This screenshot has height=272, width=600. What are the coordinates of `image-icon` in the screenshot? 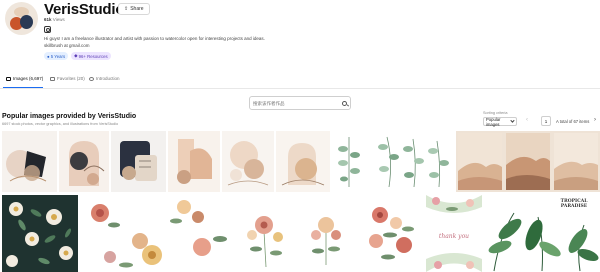 It's located at (8, 78).